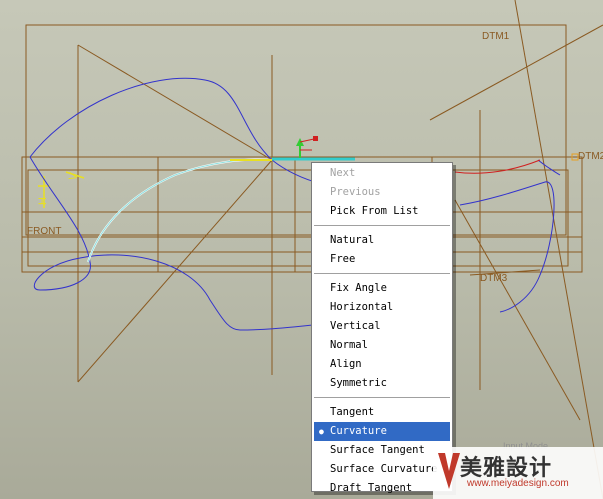 Image resolution: width=603 pixels, height=499 pixels. Describe the element at coordinates (549, 167) in the screenshot. I see `right-hook-curve` at that location.